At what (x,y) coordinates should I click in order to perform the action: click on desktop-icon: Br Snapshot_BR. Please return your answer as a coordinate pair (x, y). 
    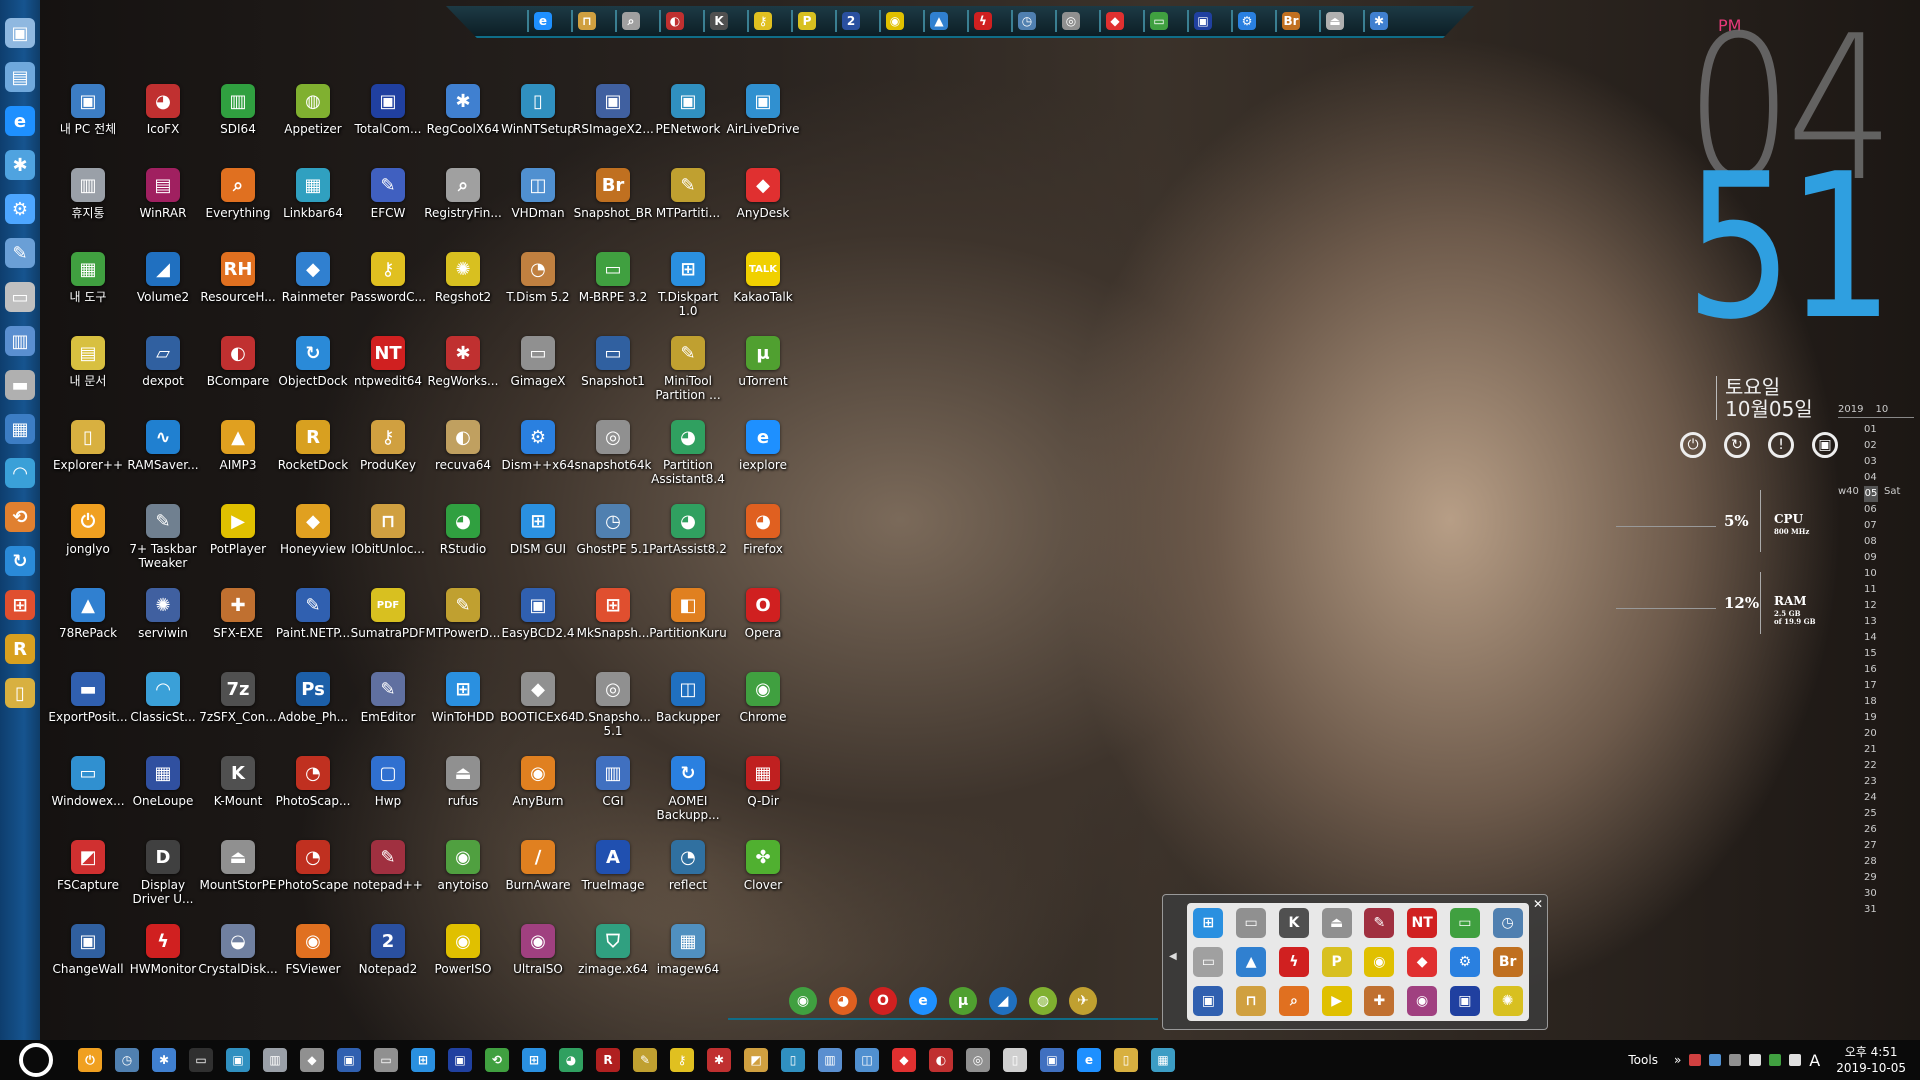
    Looking at the image, I should click on (613, 194).